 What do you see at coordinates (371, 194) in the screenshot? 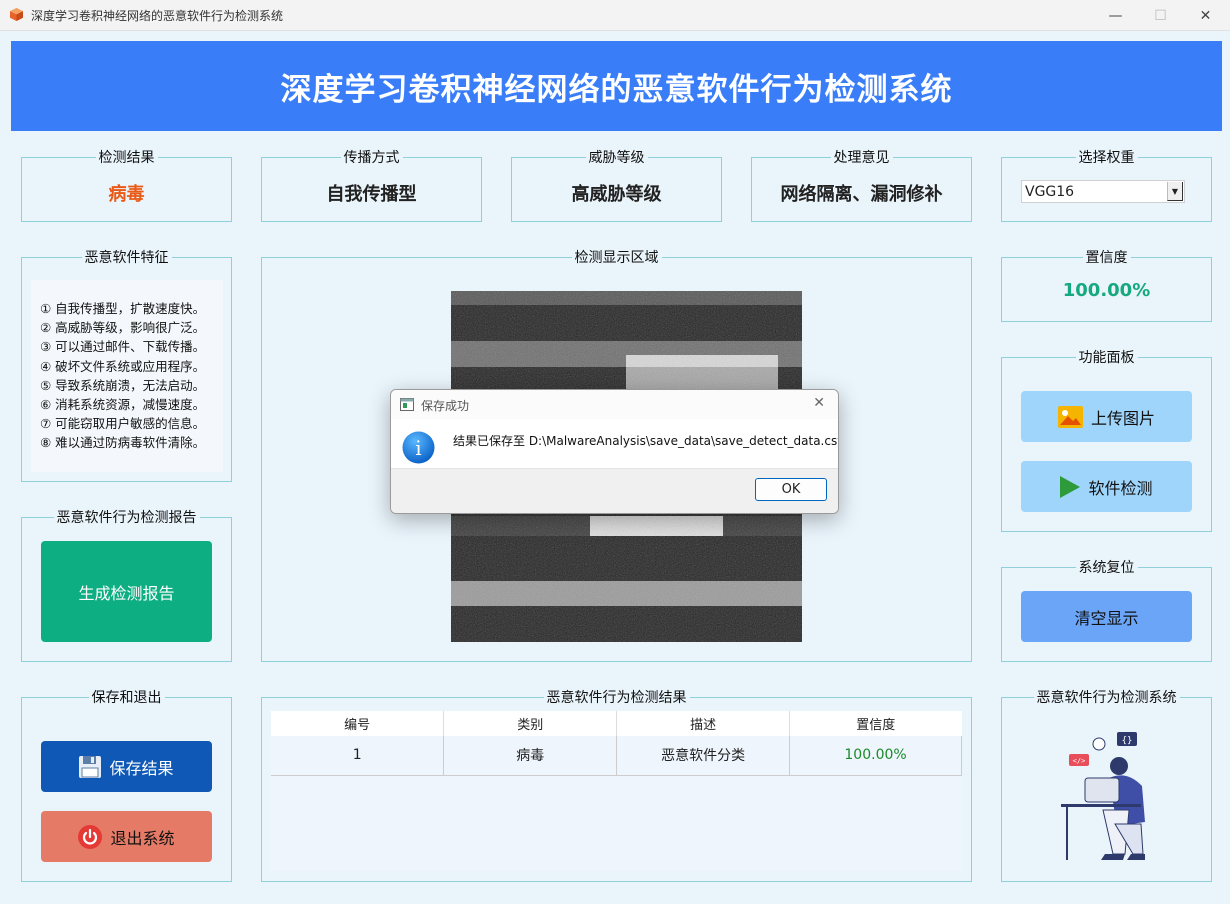
I see `spread-method-value: 自我传播型` at bounding box center [371, 194].